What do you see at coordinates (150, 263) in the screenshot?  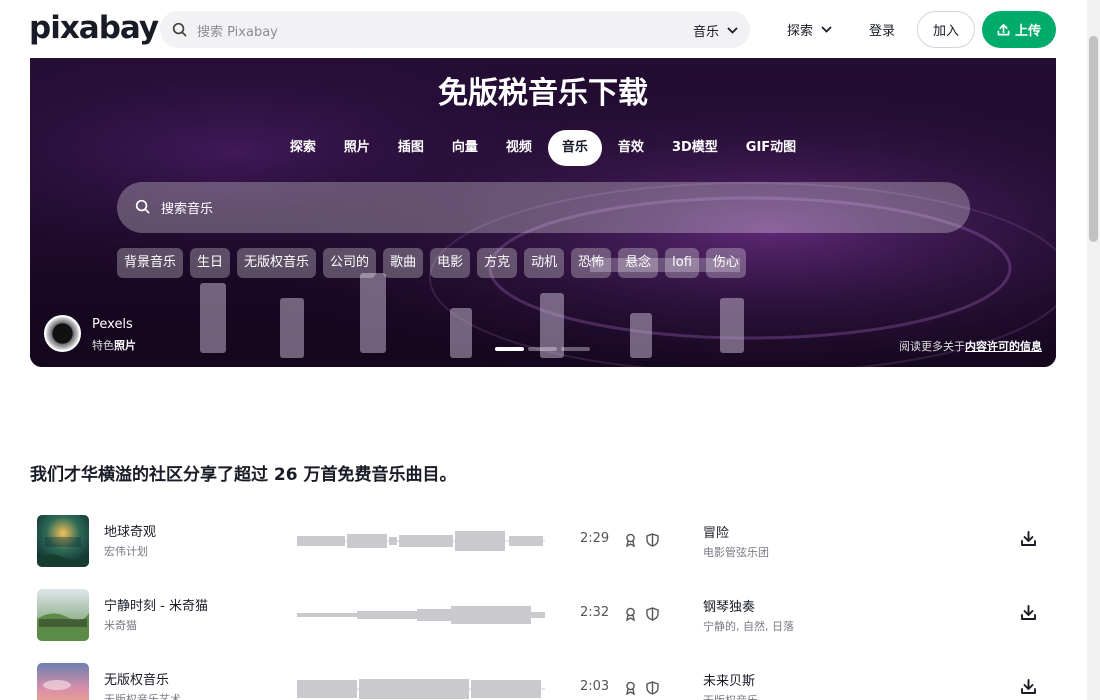 I see `chip-background-music: 背景音乐` at bounding box center [150, 263].